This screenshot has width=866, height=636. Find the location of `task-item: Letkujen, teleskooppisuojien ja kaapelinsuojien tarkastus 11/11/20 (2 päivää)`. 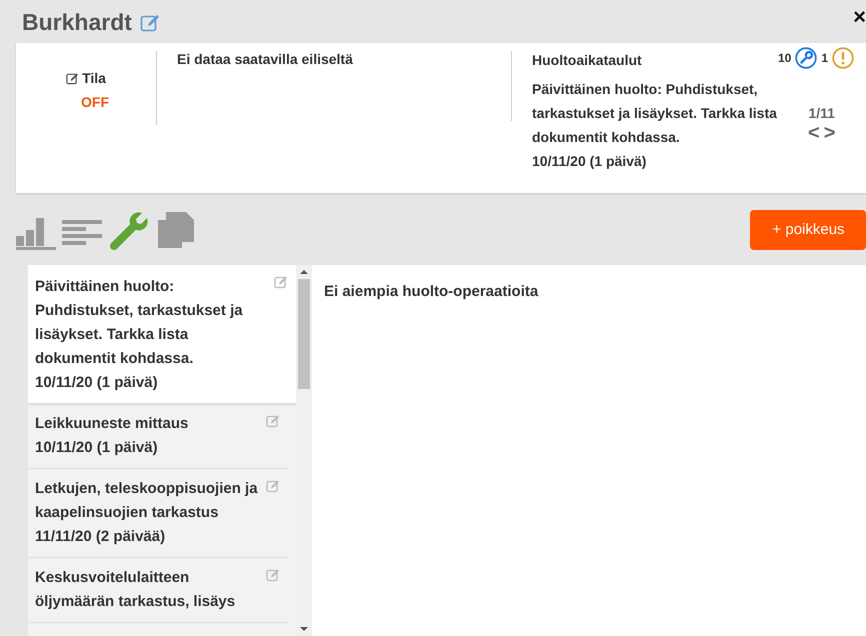

task-item: Letkujen, teleskooppisuojien ja kaapelinsuojien tarkastus 11/11/20 (2 päivää) is located at coordinates (158, 513).